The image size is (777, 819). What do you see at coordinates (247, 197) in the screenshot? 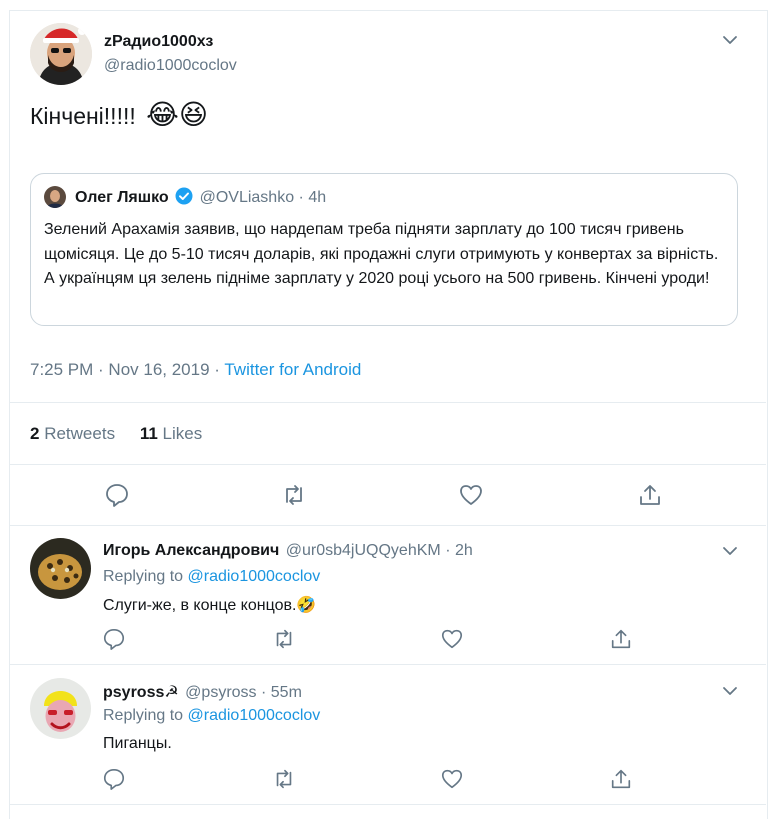
I see `quoted-author-handle: @OVLiashko` at bounding box center [247, 197].